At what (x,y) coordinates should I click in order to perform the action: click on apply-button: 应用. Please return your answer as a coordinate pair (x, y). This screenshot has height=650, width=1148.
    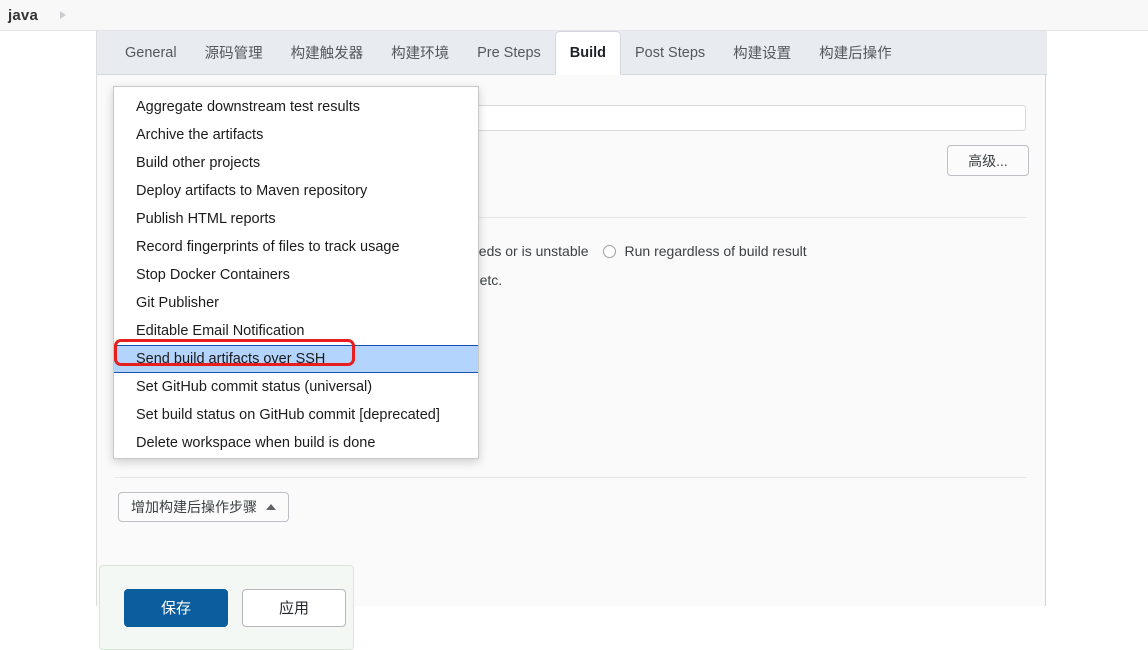
    Looking at the image, I should click on (294, 607).